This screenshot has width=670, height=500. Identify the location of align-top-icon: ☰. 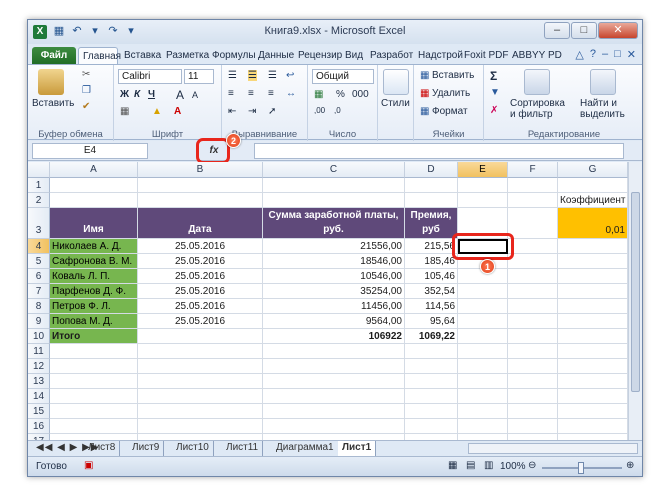
(232, 75).